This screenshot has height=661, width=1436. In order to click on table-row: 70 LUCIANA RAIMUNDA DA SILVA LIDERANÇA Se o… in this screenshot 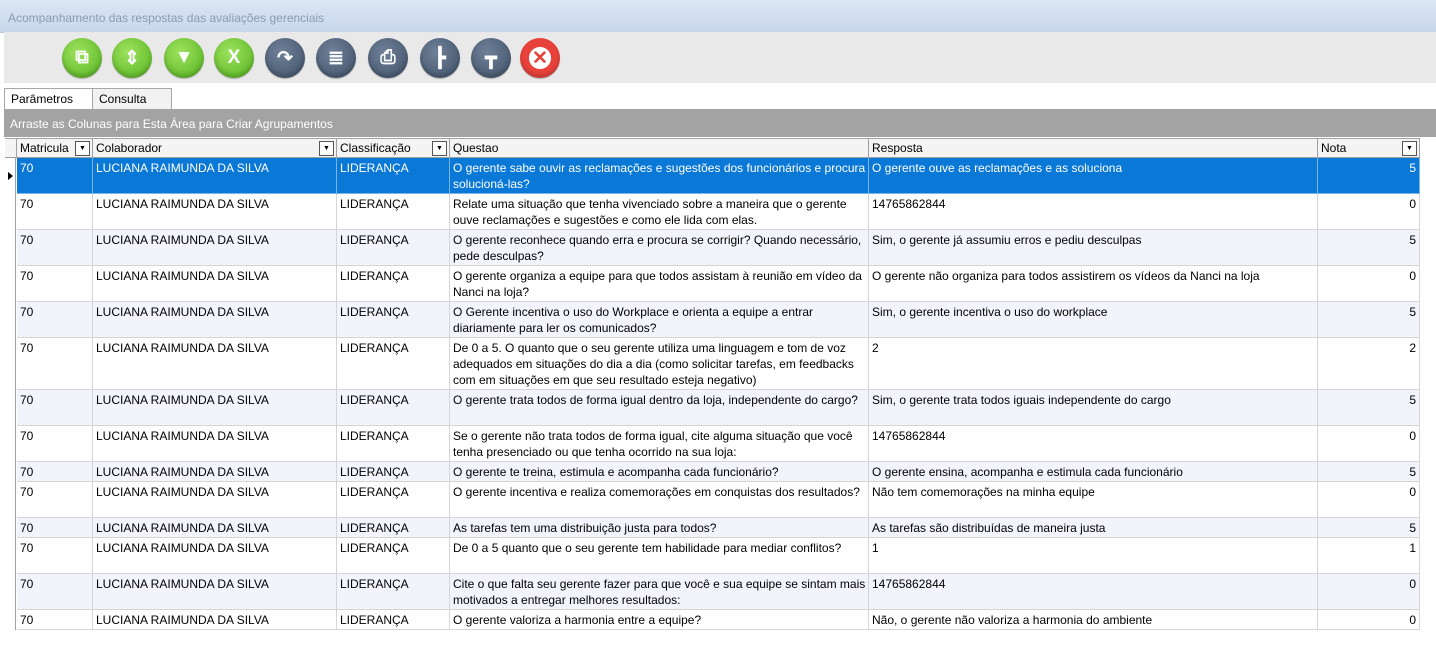, I will do `click(713, 444)`.